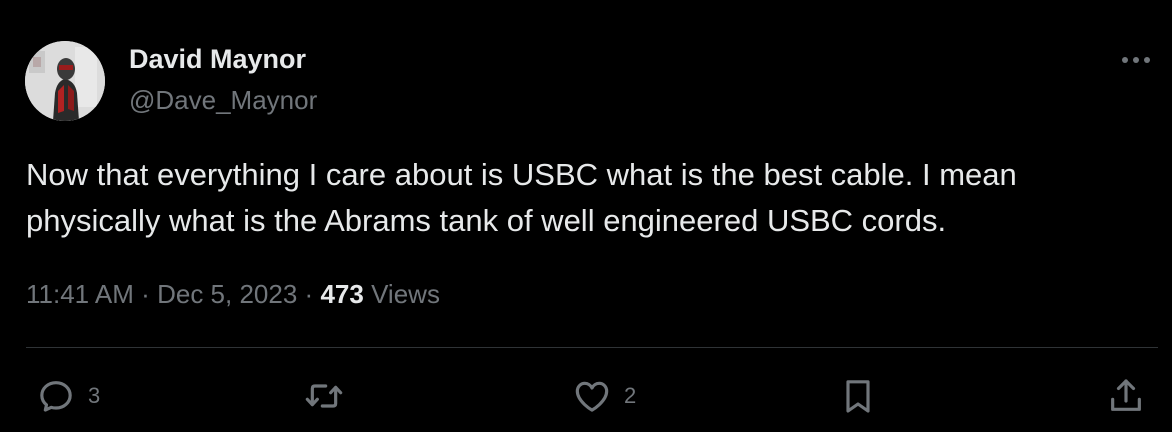 The width and height of the screenshot is (1172, 432). Describe the element at coordinates (80, 294) in the screenshot. I see `tweet-time: 11:41 AM` at that location.